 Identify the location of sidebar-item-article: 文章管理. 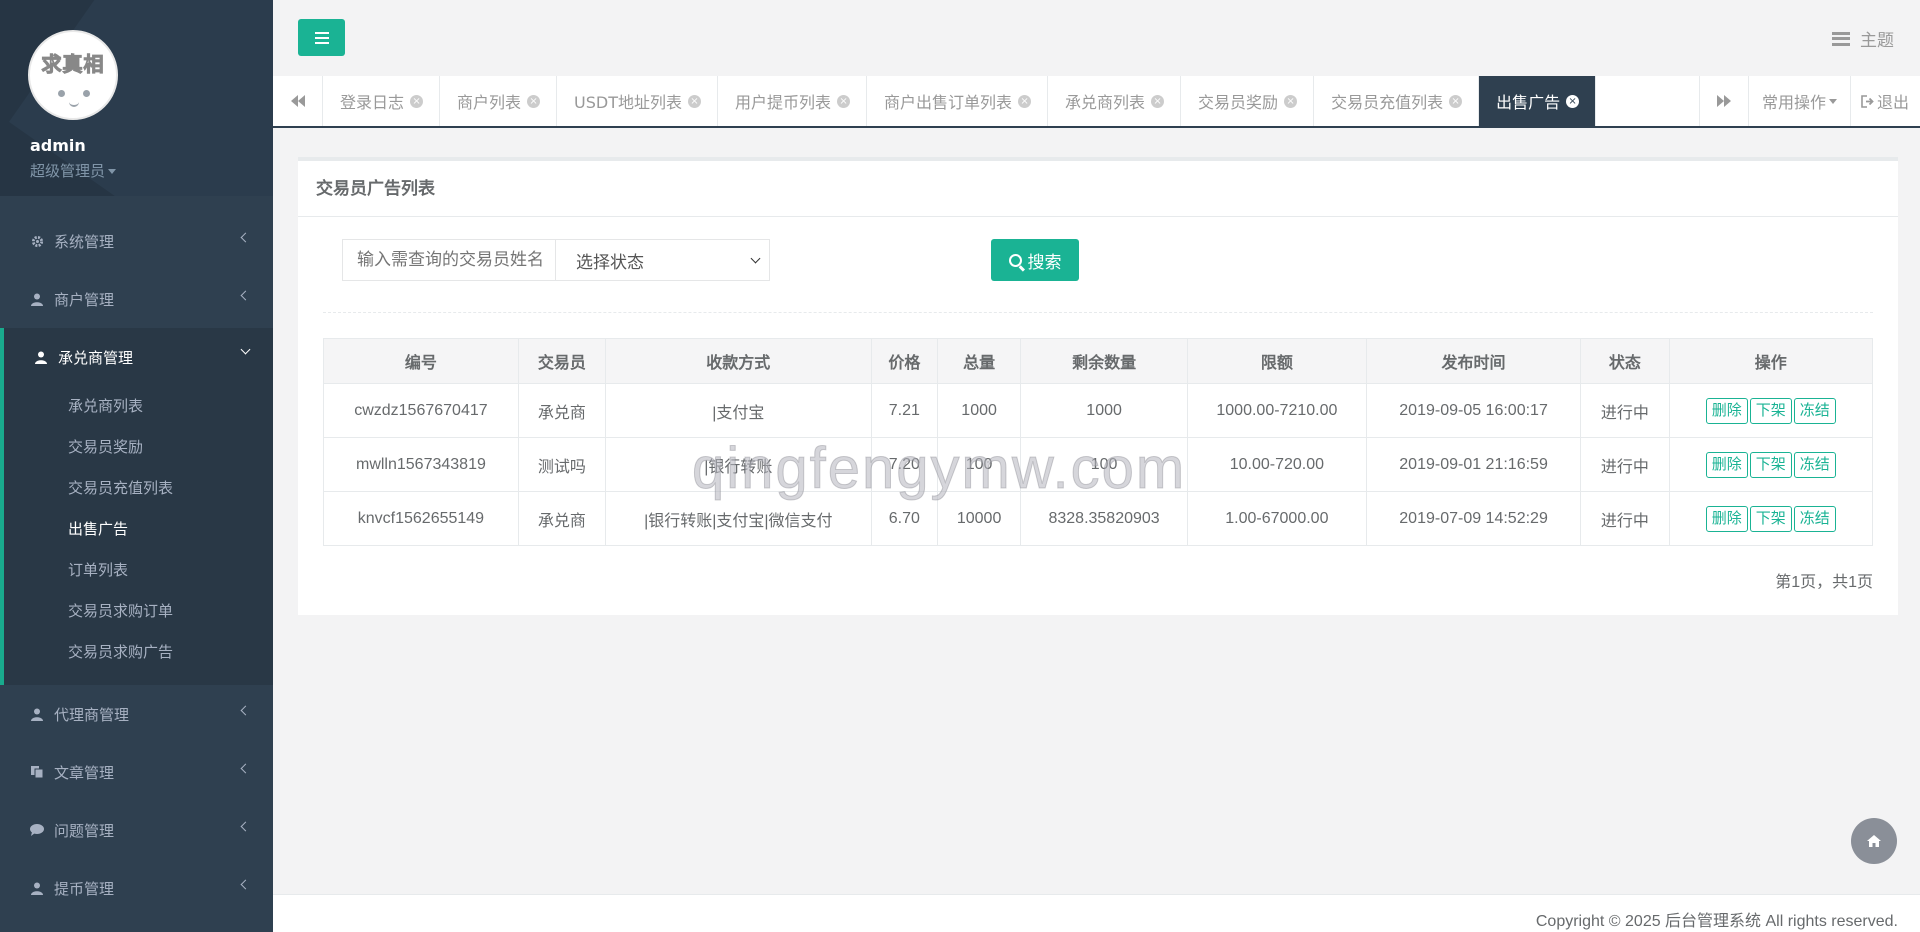
(136, 772).